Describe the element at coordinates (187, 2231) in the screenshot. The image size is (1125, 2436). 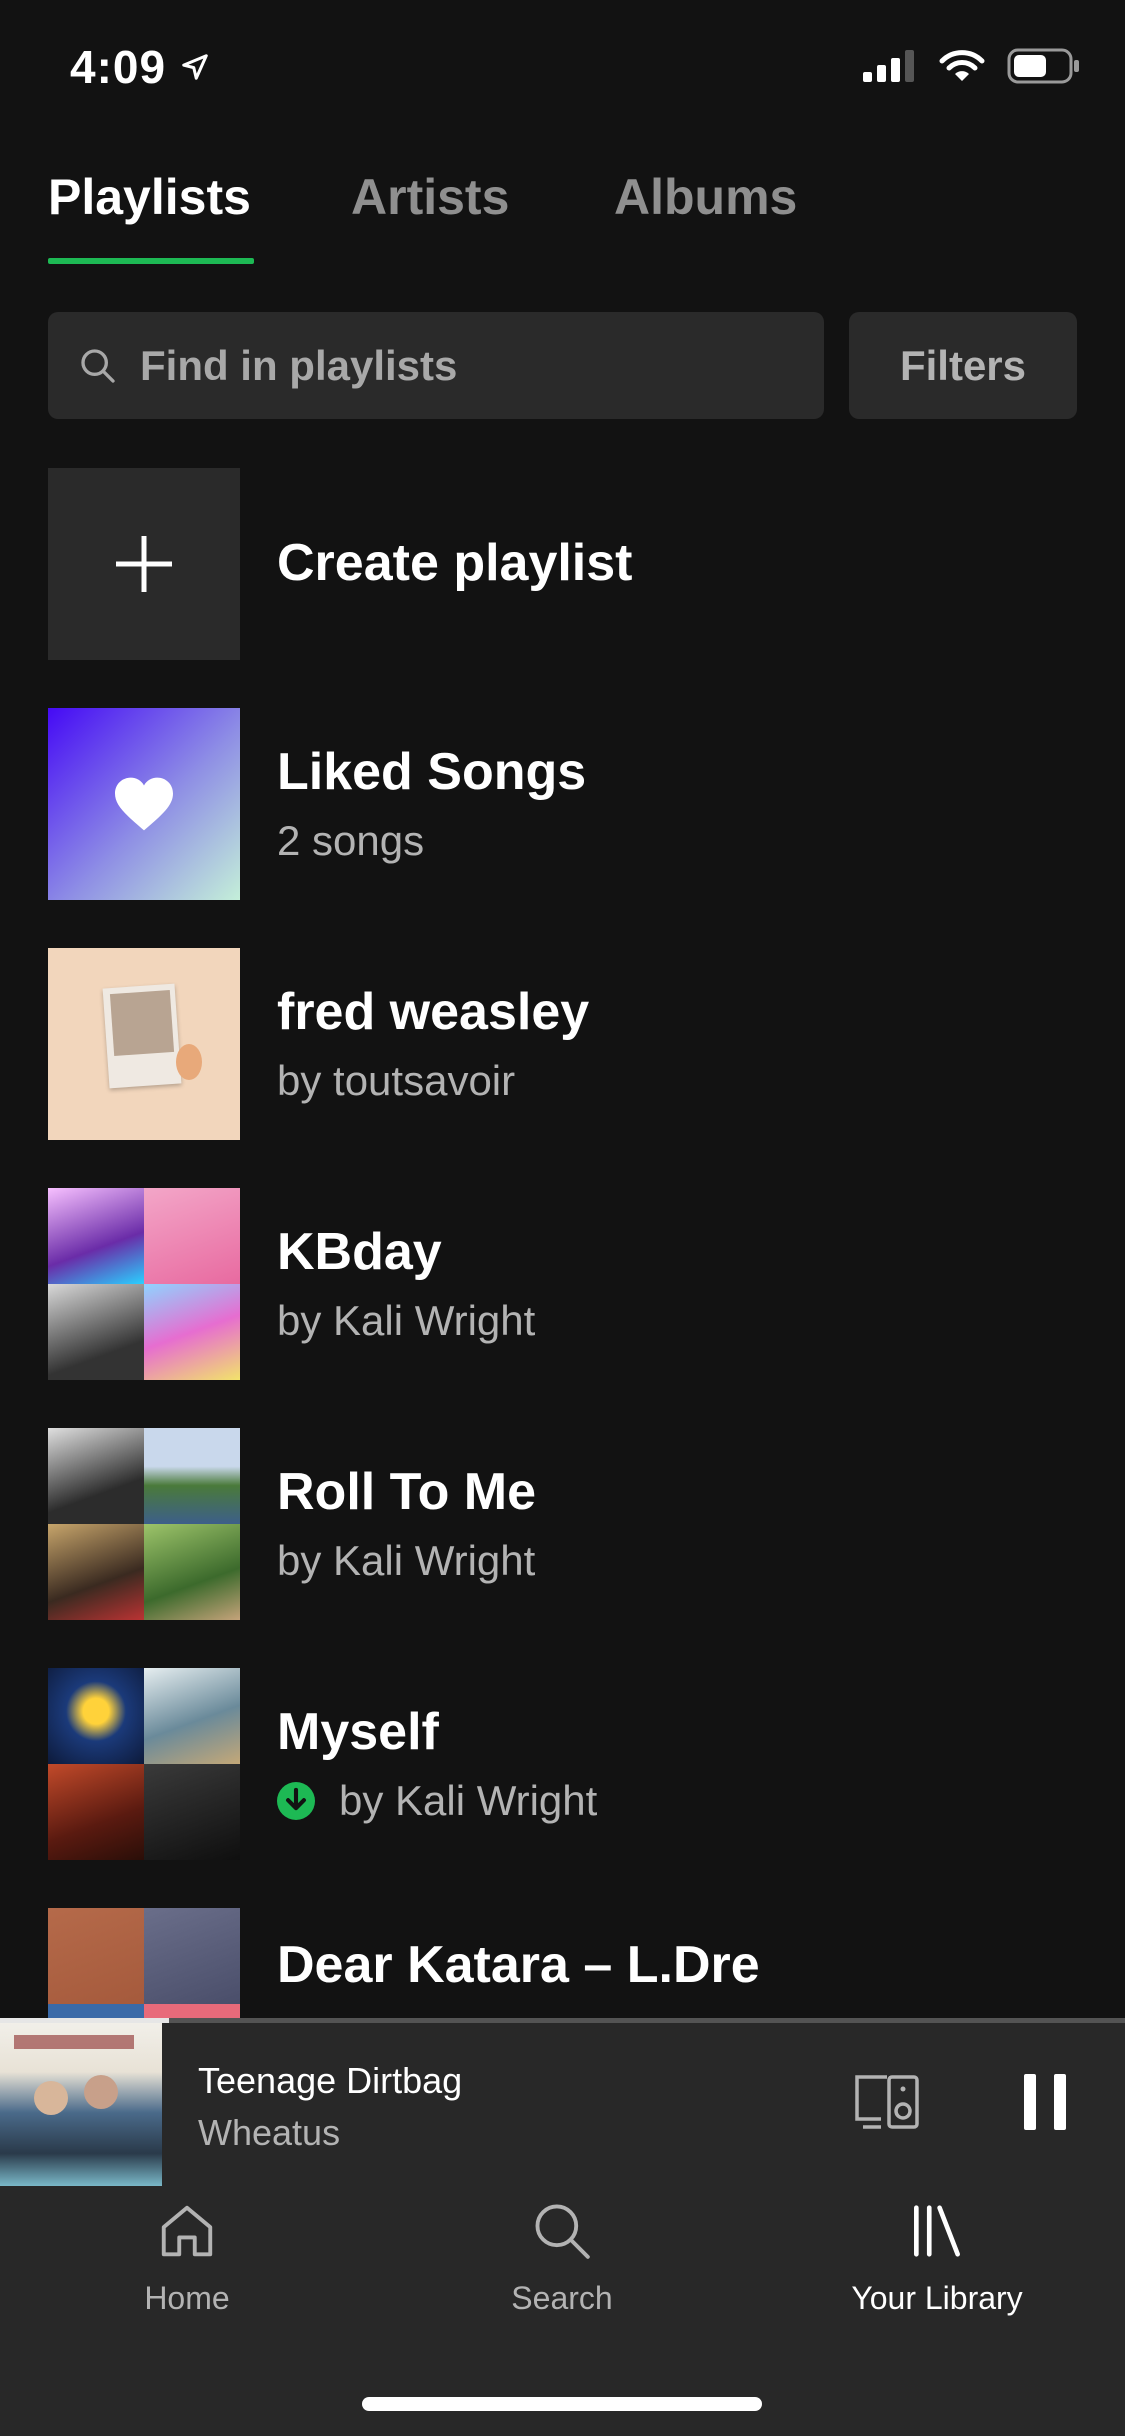
I see `home-icon` at that location.